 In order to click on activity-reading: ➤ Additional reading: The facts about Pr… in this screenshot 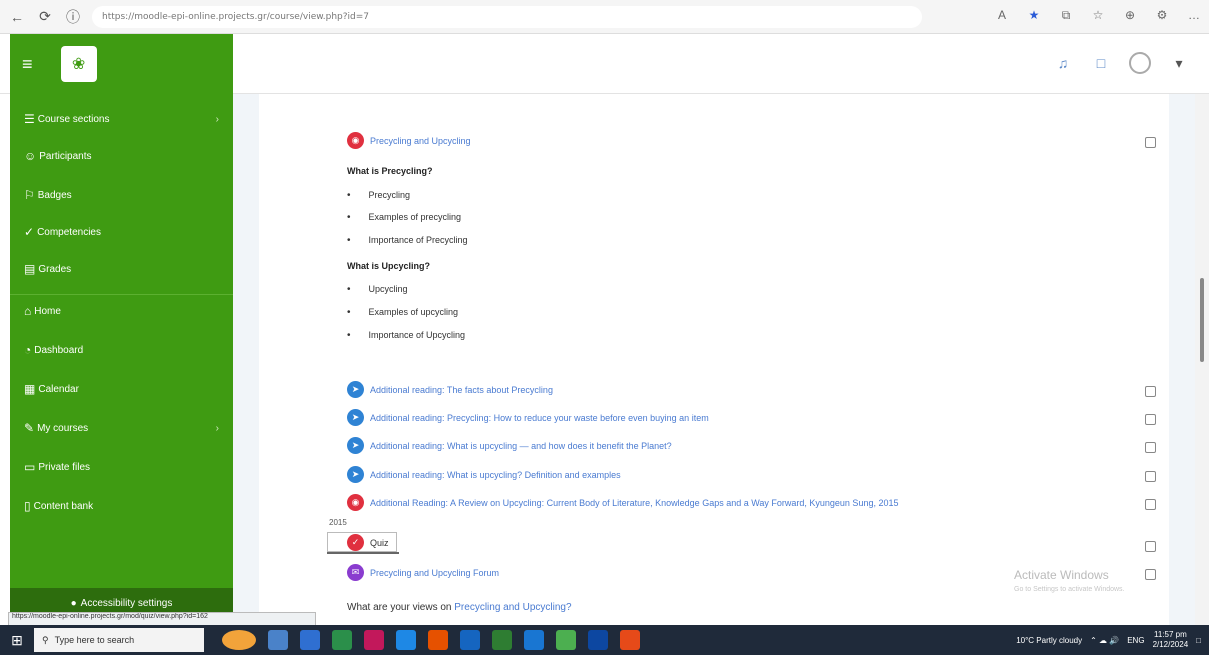, I will do `click(450, 389)`.